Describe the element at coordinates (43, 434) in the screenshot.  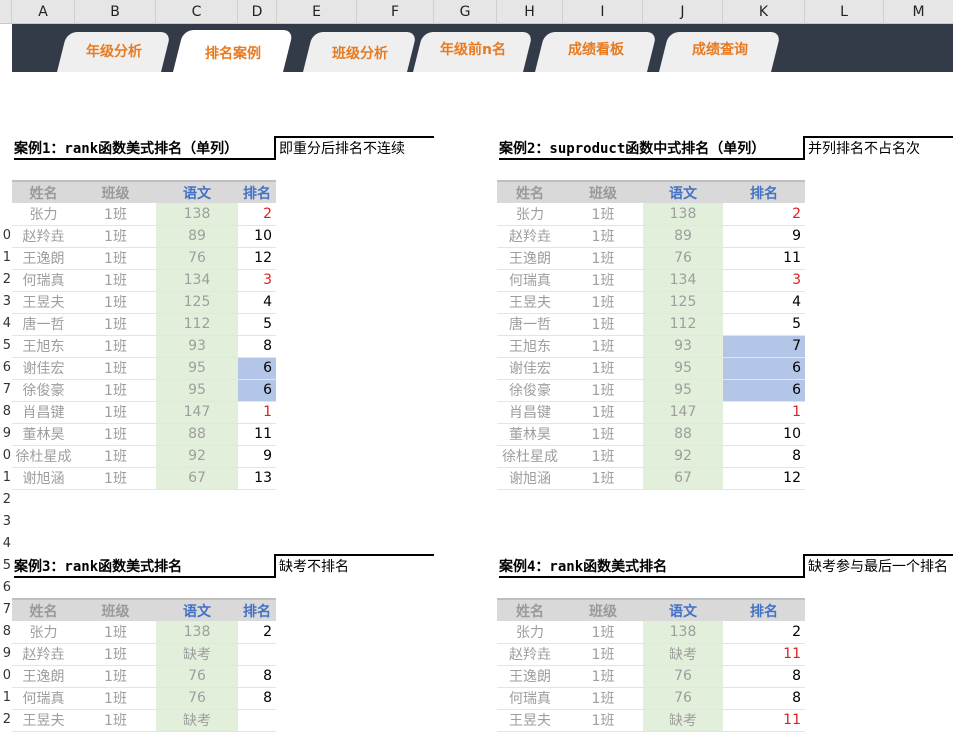
I see `student-name-cell: 董林昊` at that location.